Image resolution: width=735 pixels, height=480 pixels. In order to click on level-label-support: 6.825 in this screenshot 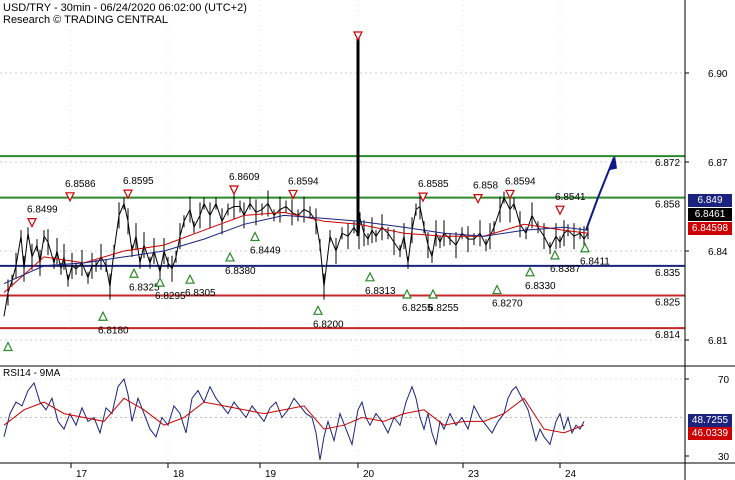, I will do `click(667, 303)`.